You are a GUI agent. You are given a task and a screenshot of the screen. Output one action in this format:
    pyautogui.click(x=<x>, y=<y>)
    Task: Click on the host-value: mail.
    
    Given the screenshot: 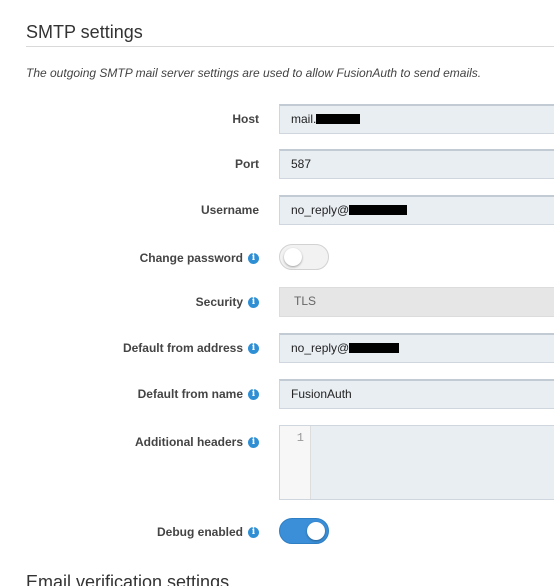 What is the action you would take?
    pyautogui.click(x=304, y=119)
    